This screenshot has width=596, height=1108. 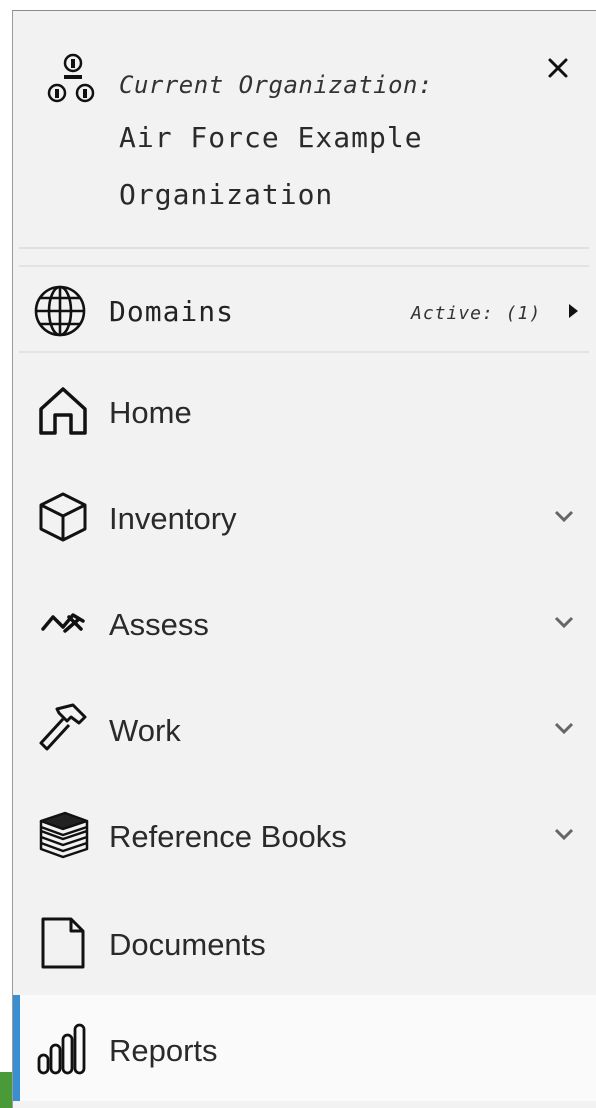 What do you see at coordinates (63, 729) in the screenshot?
I see `hammer-icon` at bounding box center [63, 729].